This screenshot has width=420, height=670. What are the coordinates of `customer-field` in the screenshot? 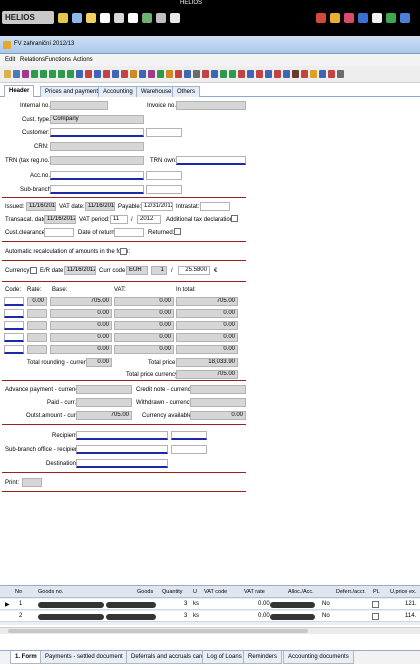 It's located at (97, 132).